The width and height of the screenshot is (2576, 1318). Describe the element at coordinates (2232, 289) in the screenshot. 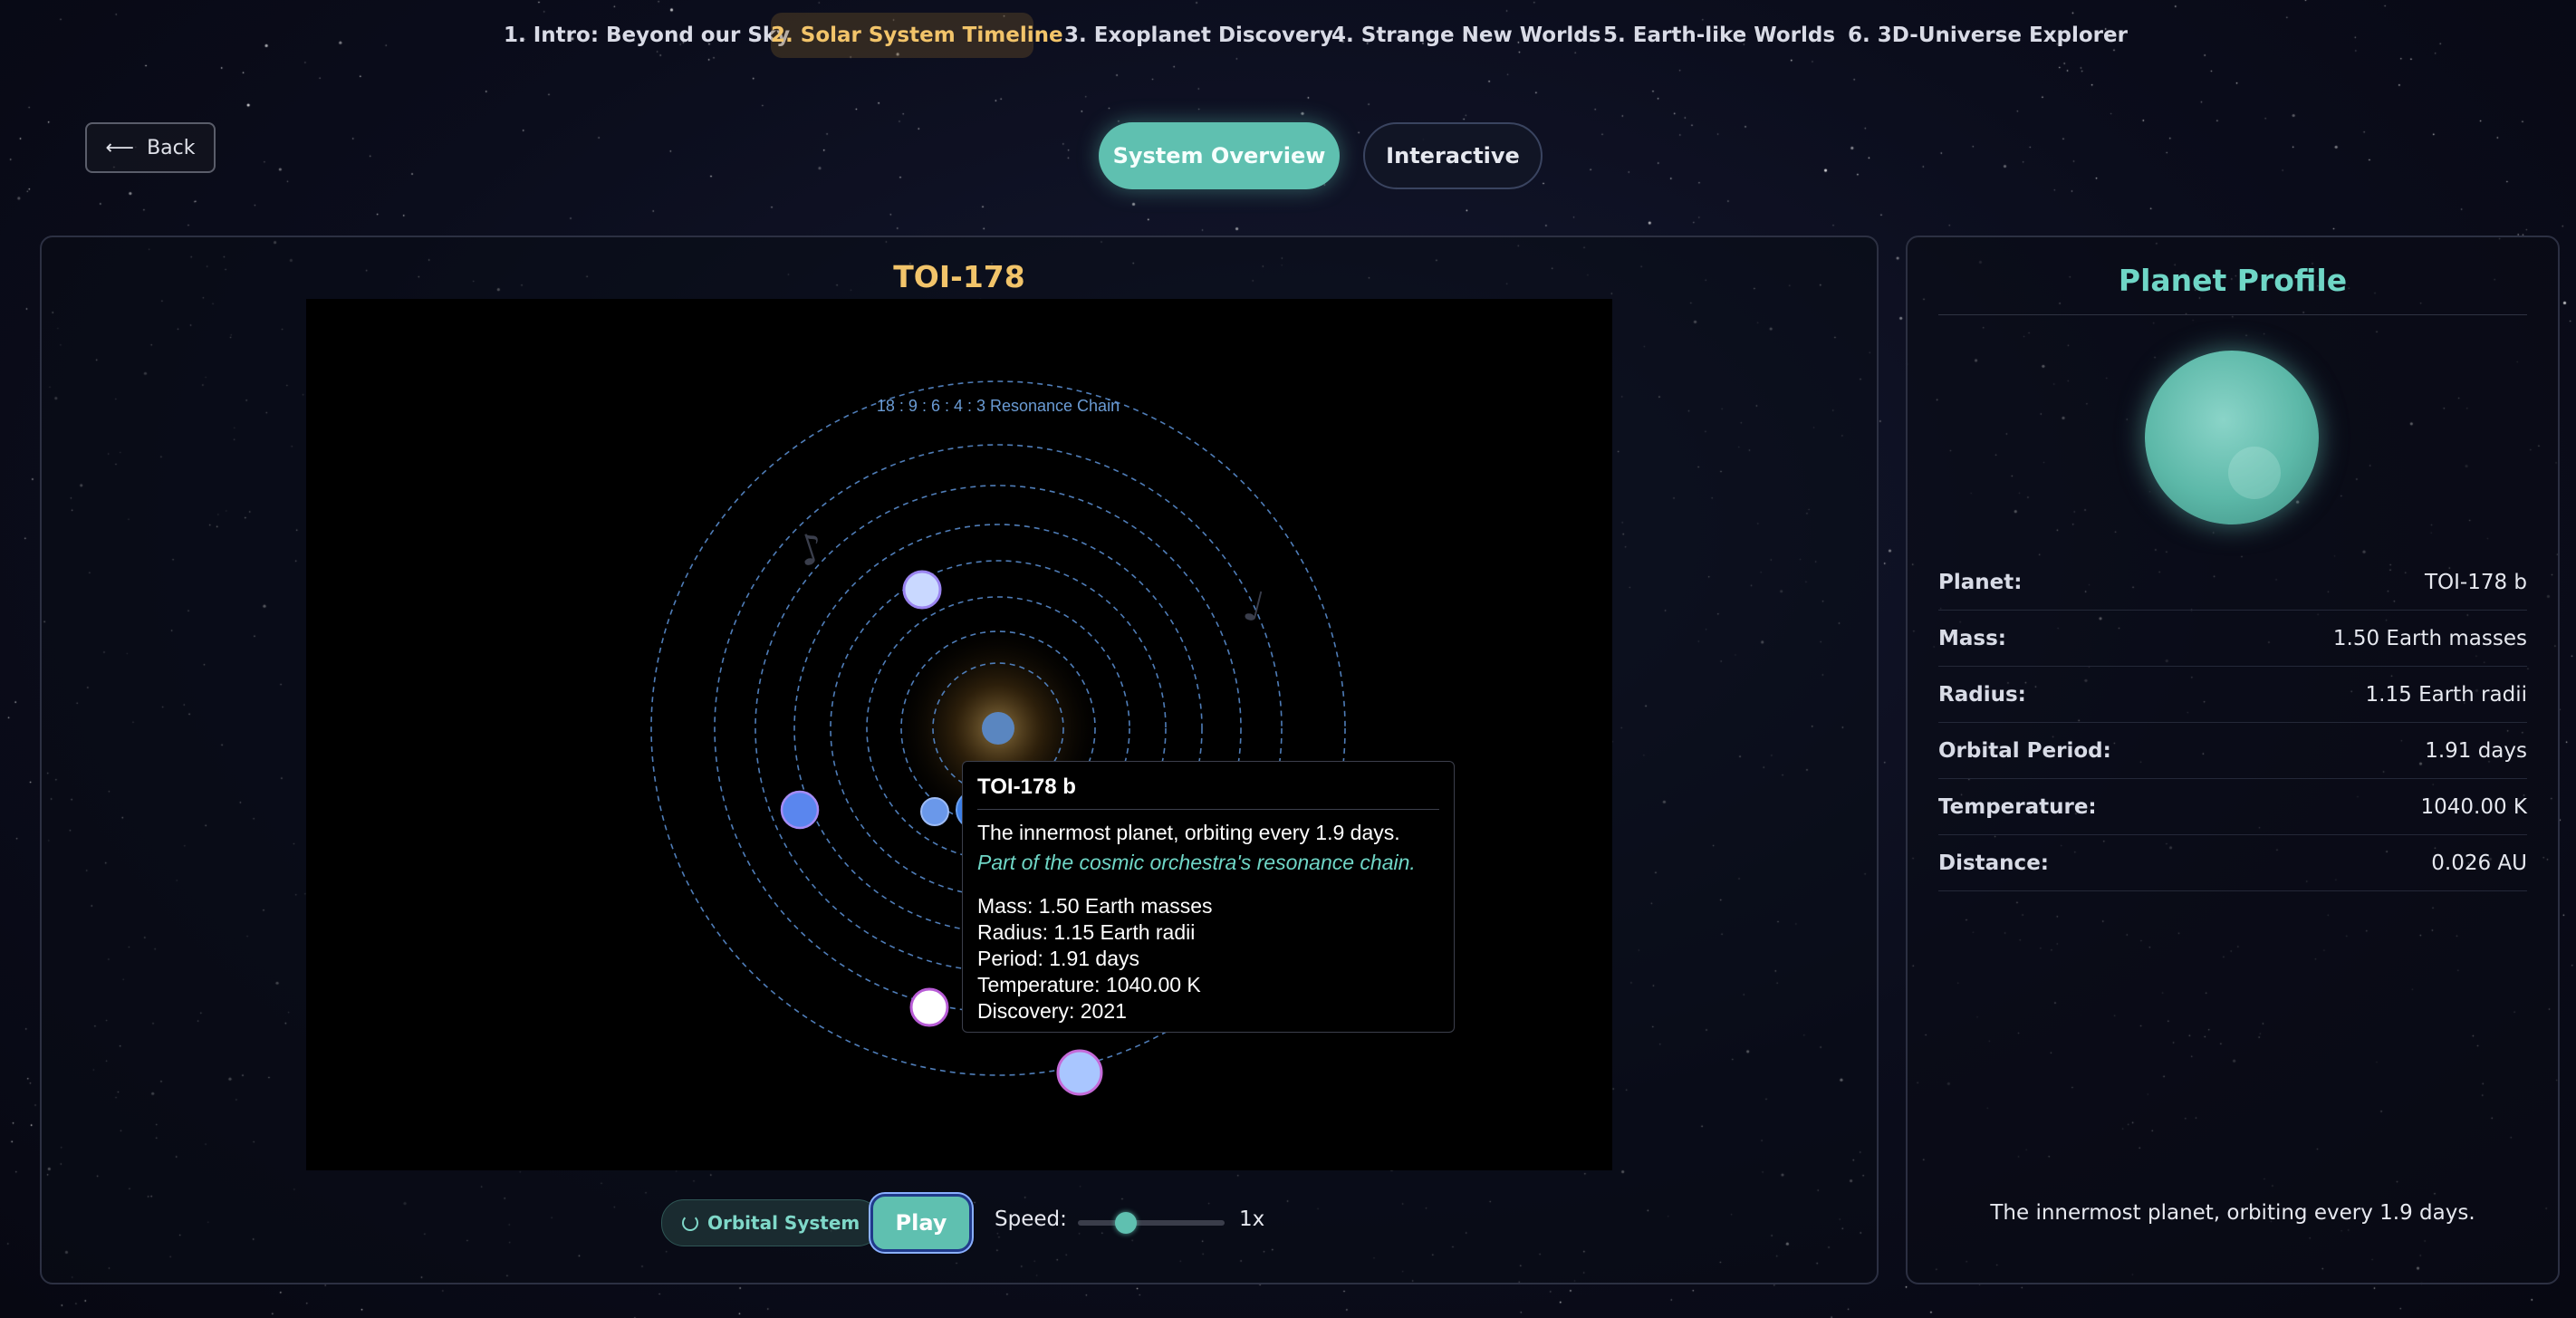

I see `profile-title: Planet Profile` at that location.